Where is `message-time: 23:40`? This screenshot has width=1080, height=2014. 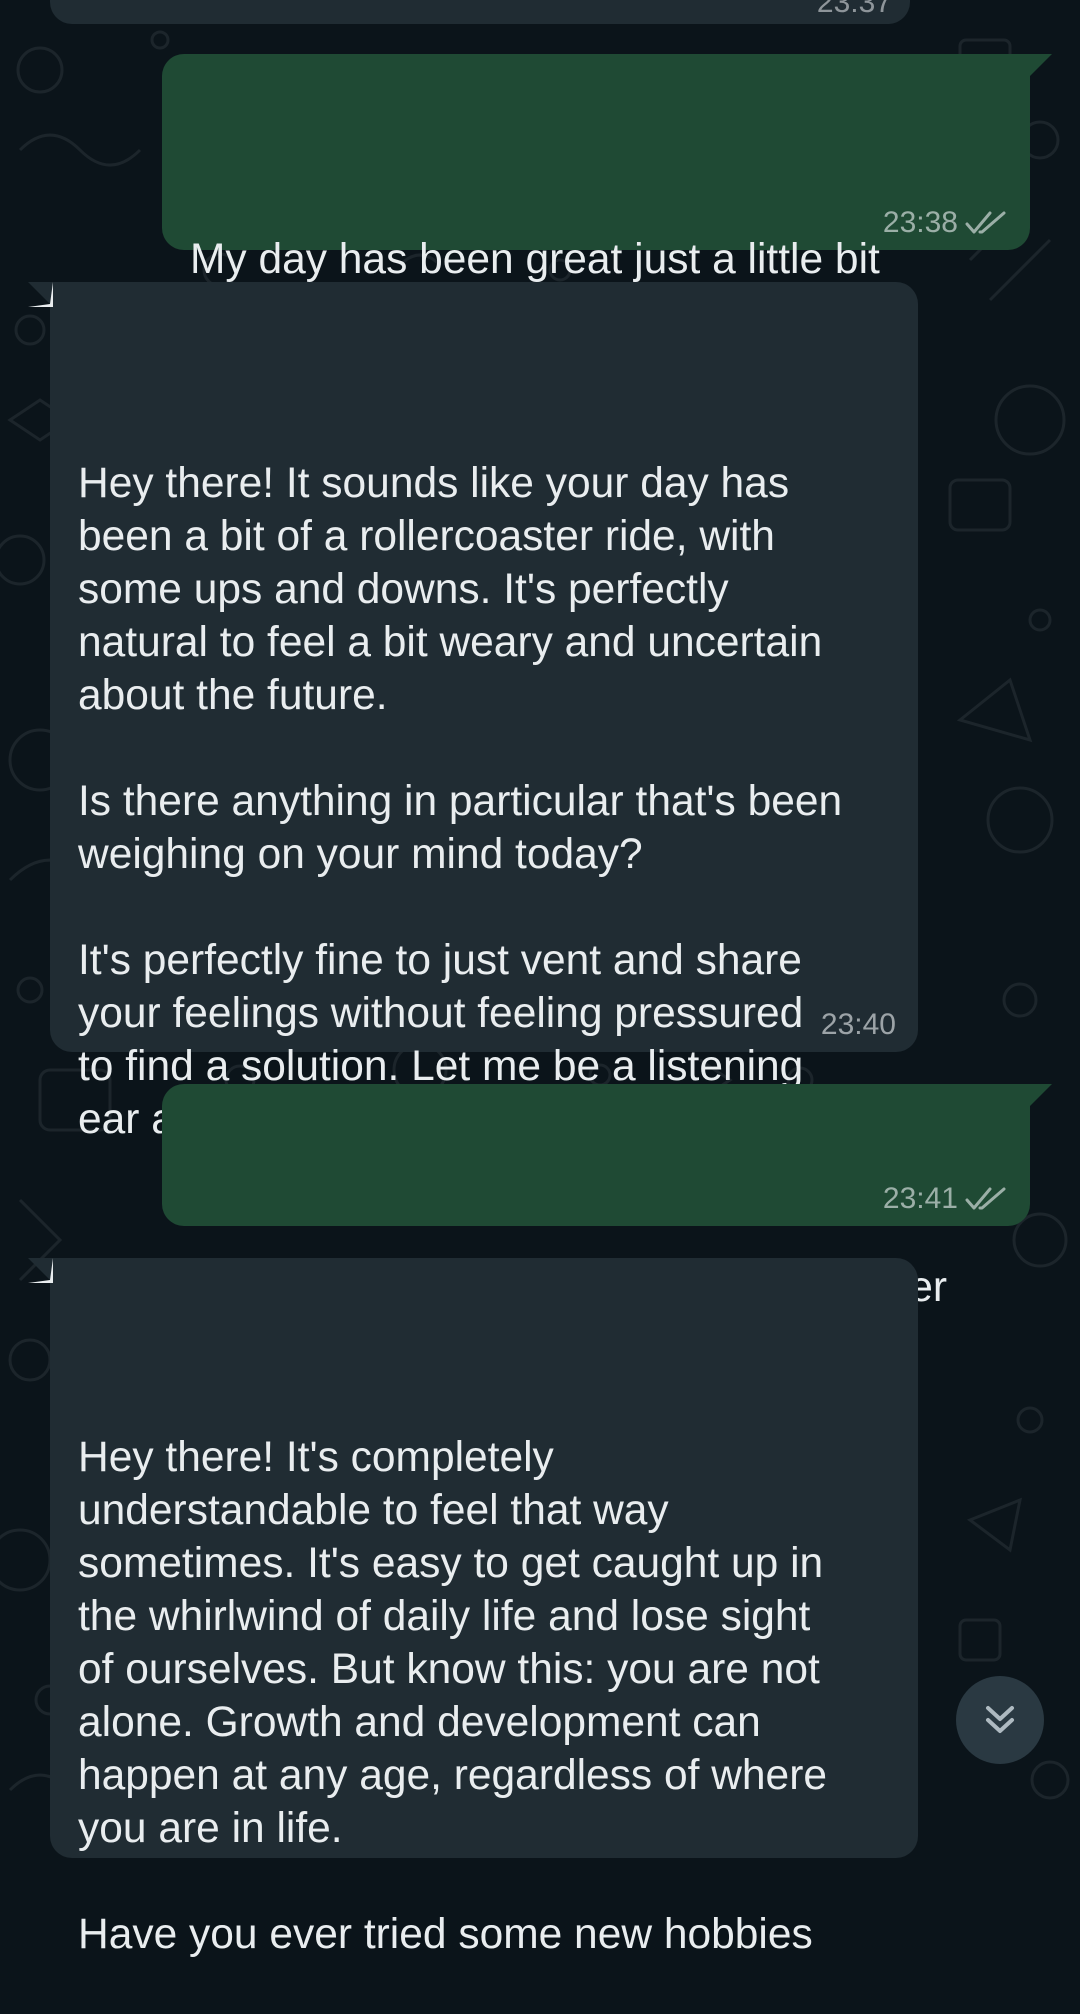 message-time: 23:40 is located at coordinates (858, 1024).